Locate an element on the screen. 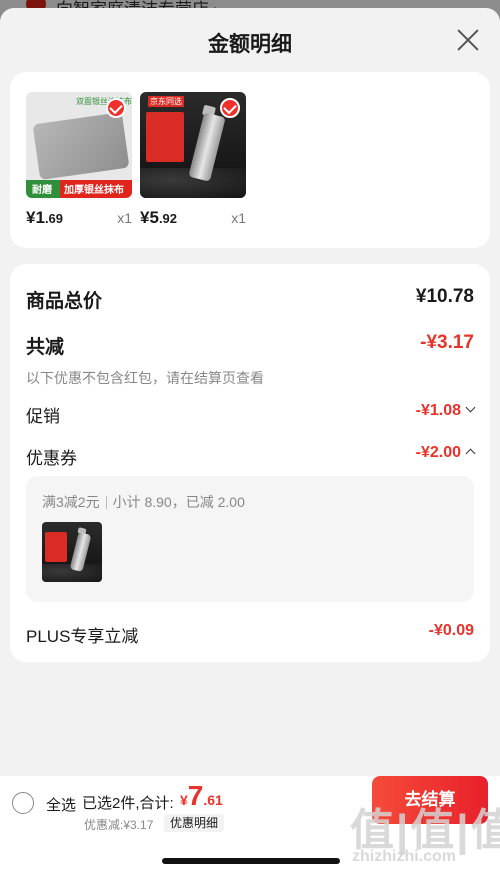 This screenshot has width=500, height=876. promo-label: 促销 is located at coordinates (43, 416).